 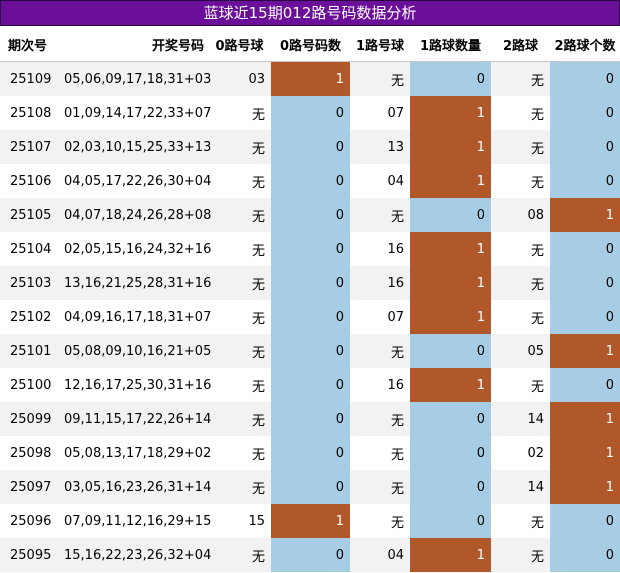 I want to click on header-route1-count: 1路球数量, so click(x=450, y=44).